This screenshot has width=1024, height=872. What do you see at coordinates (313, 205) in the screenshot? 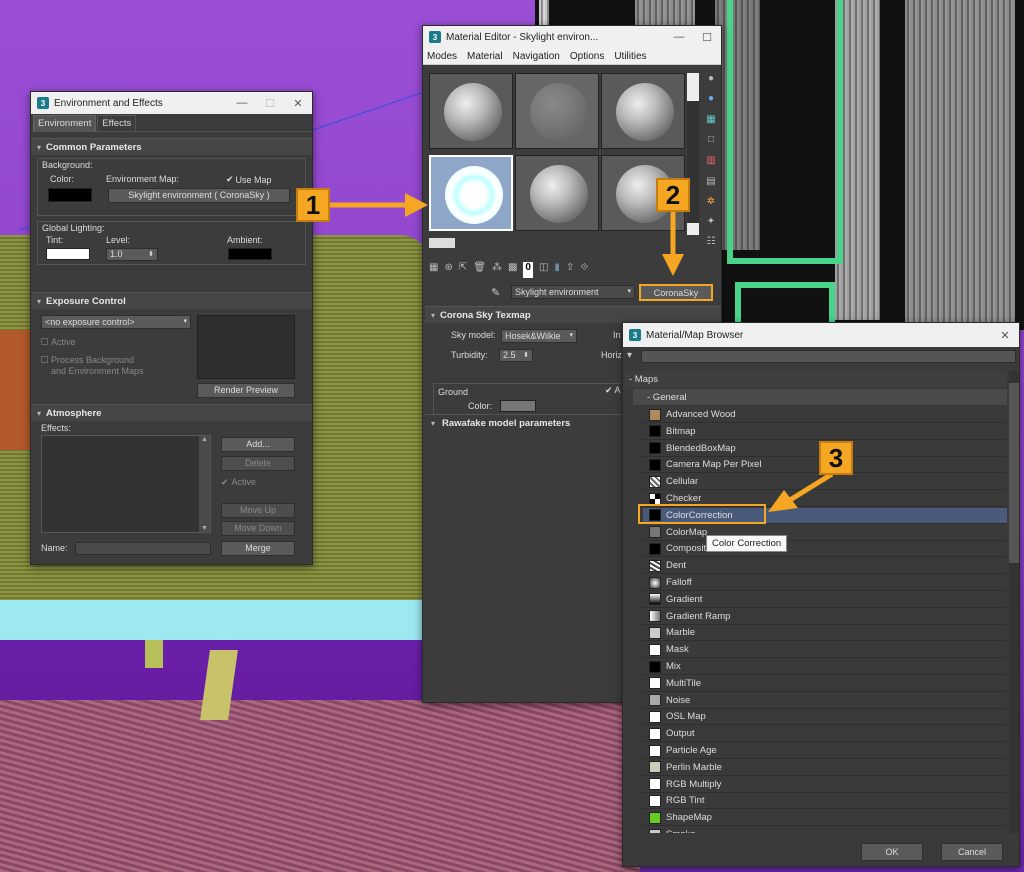
I see `callout-1: 1` at bounding box center [313, 205].